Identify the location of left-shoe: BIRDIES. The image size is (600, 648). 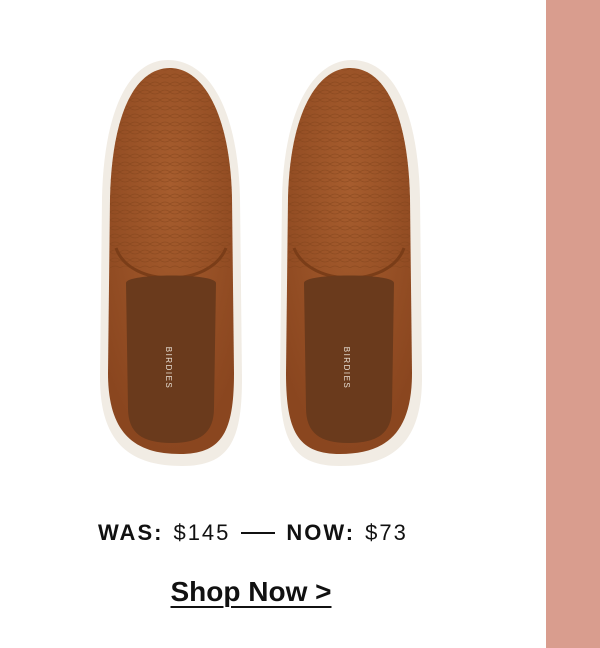
(171, 263).